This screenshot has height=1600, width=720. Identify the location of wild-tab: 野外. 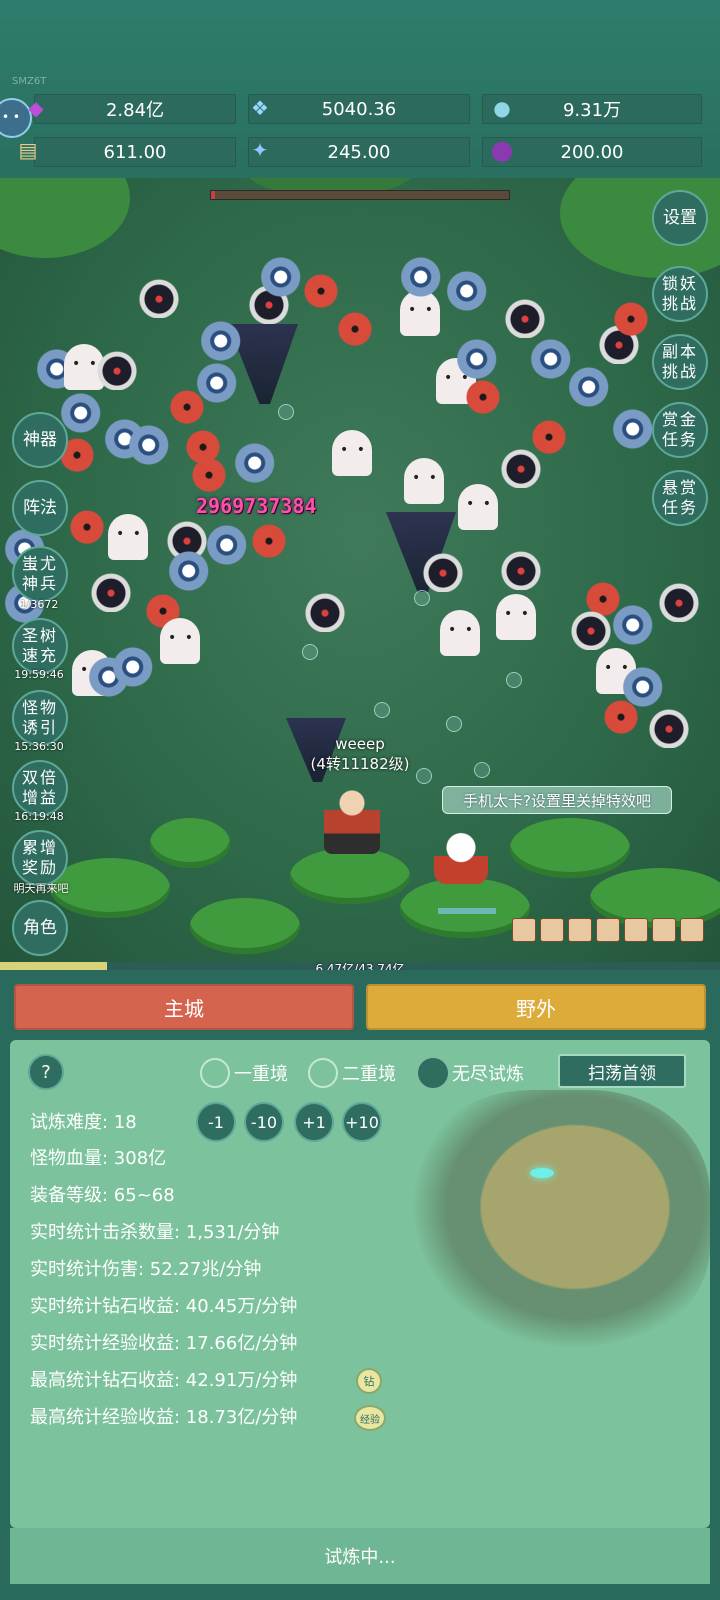
(536, 1007).